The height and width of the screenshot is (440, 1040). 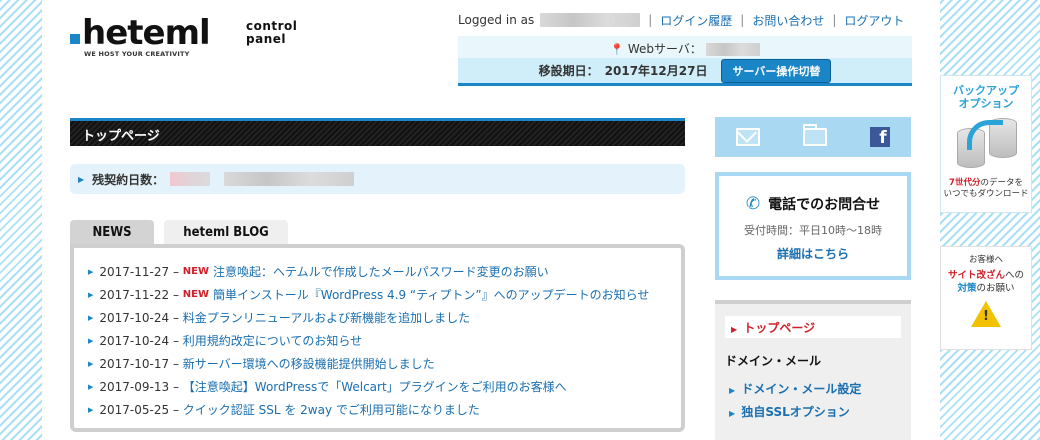 I want to click on tab-news: NEWS, so click(x=112, y=233).